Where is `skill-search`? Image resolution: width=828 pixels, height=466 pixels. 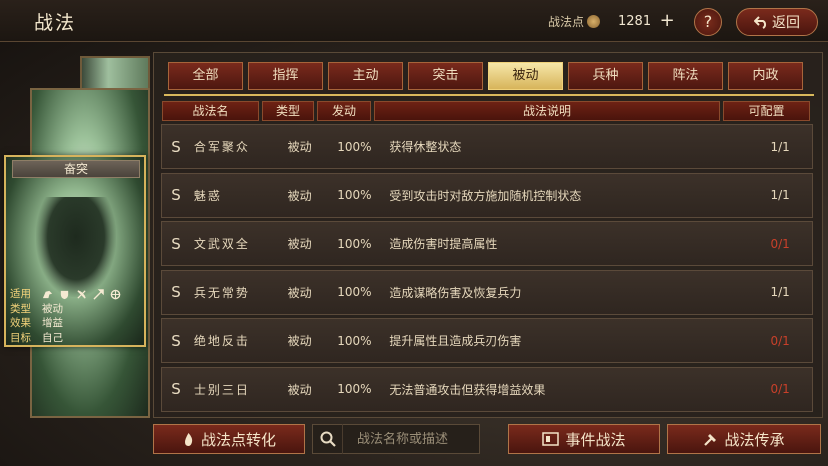 skill-search is located at coordinates (396, 439).